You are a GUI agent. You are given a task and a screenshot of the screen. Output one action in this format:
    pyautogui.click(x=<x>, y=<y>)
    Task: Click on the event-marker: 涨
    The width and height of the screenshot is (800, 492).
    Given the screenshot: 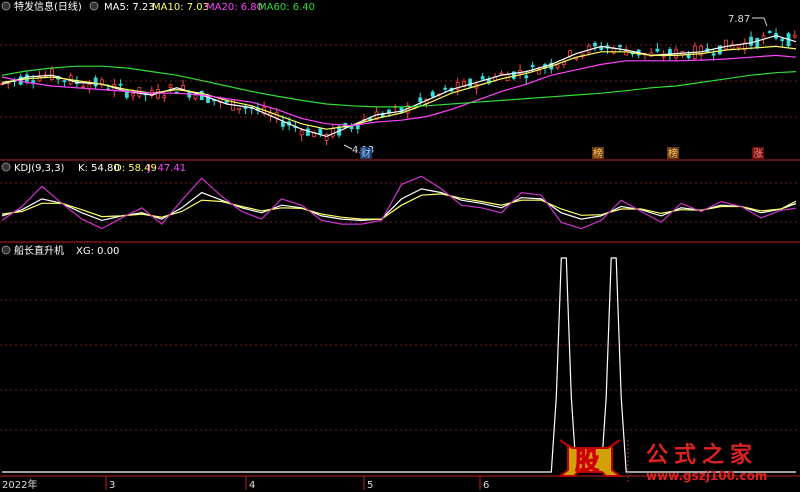 What is the action you would take?
    pyautogui.click(x=758, y=154)
    